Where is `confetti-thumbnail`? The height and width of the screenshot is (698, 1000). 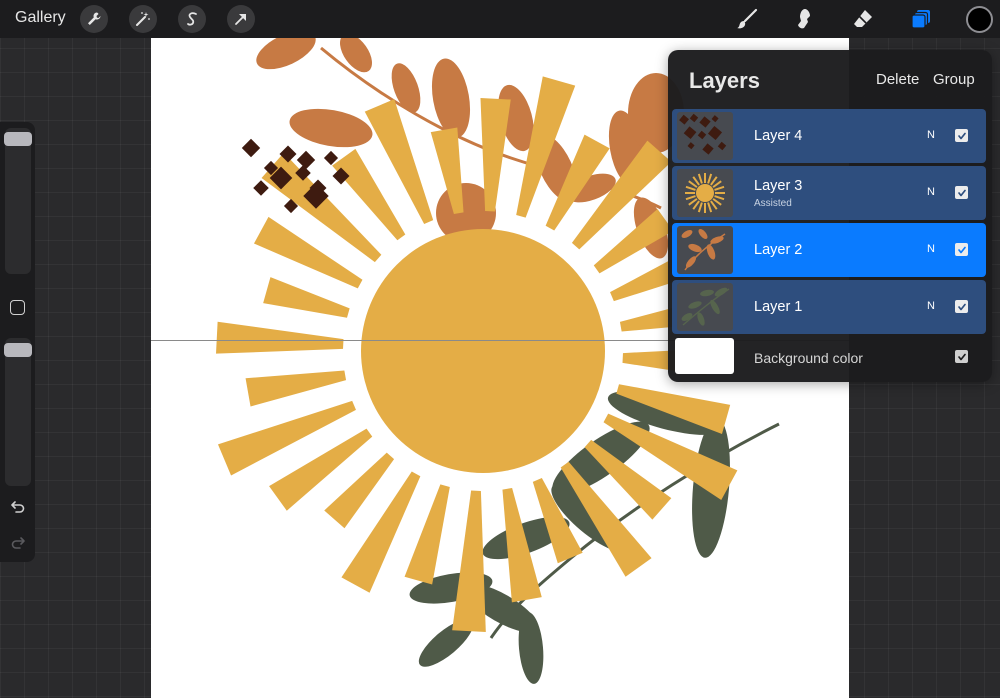
confetti-thumbnail is located at coordinates (703, 134).